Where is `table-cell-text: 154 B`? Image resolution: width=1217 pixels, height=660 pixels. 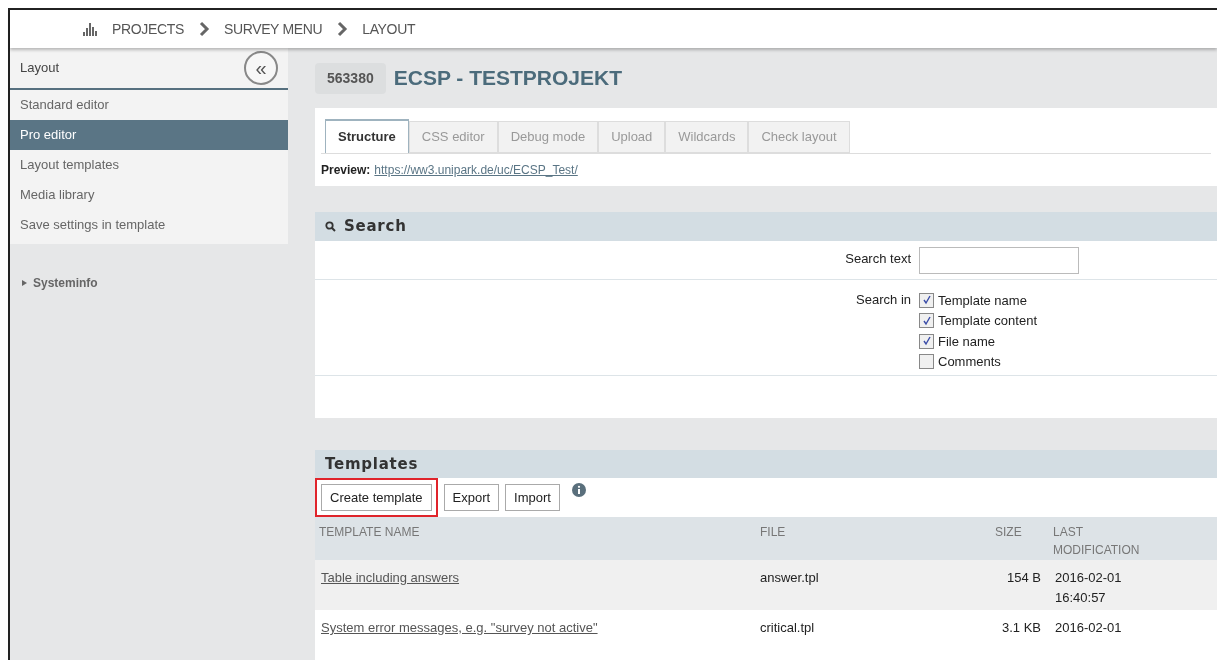 table-cell-text: 154 B is located at coordinates (1024, 578).